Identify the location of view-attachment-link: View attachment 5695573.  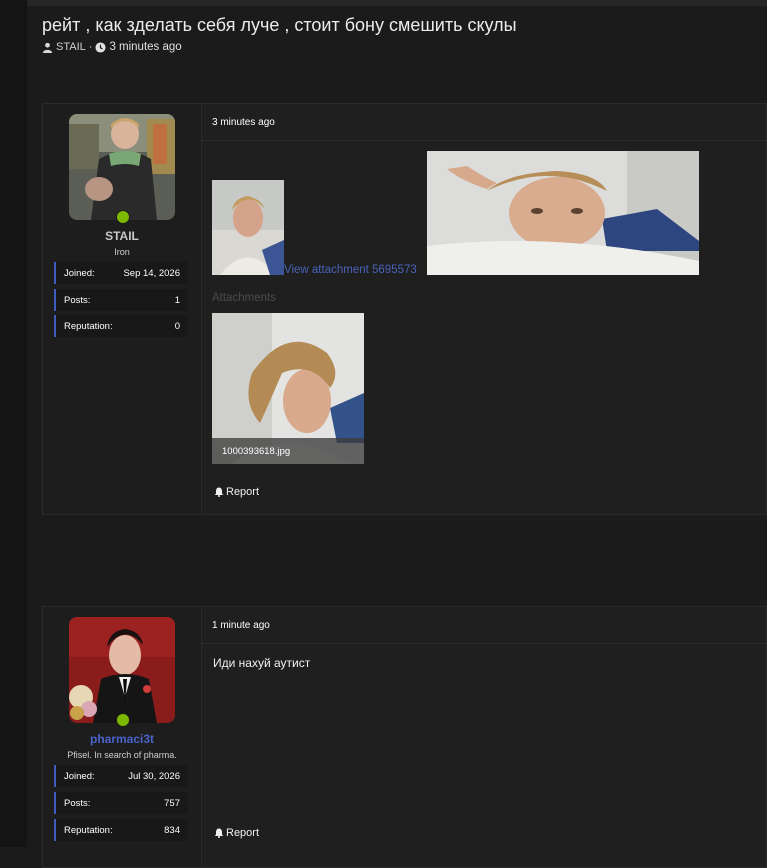
(350, 270).